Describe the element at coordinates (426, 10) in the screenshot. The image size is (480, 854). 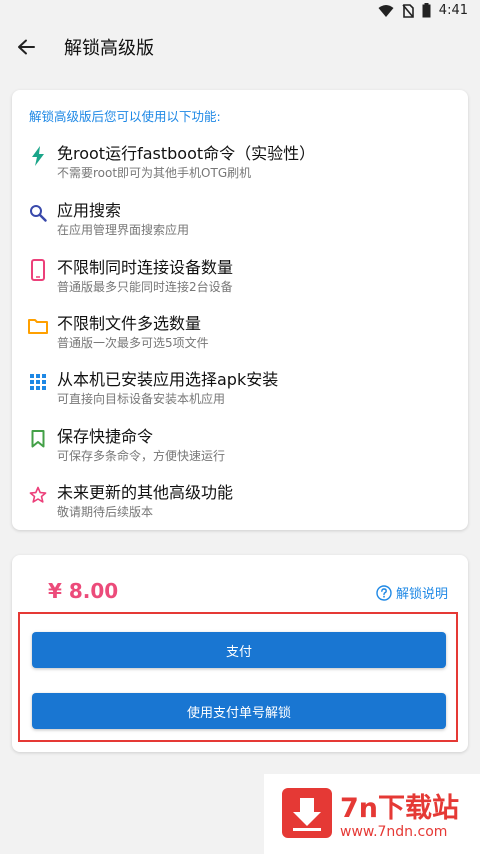
I see `battery-icon` at that location.